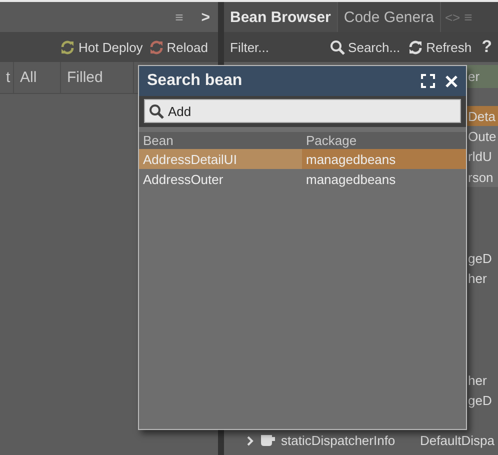  I want to click on column-heading: Package, so click(331, 140).